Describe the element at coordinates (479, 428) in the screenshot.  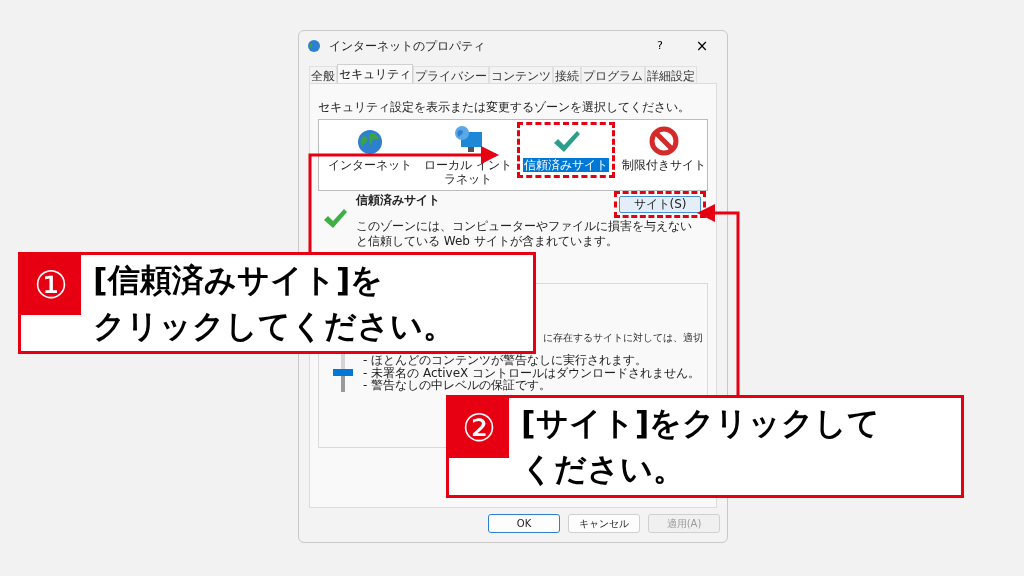
I see `step-number: ②` at that location.